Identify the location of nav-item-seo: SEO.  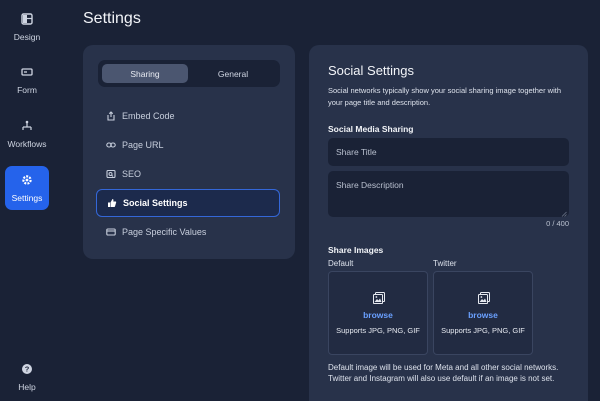
(188, 174).